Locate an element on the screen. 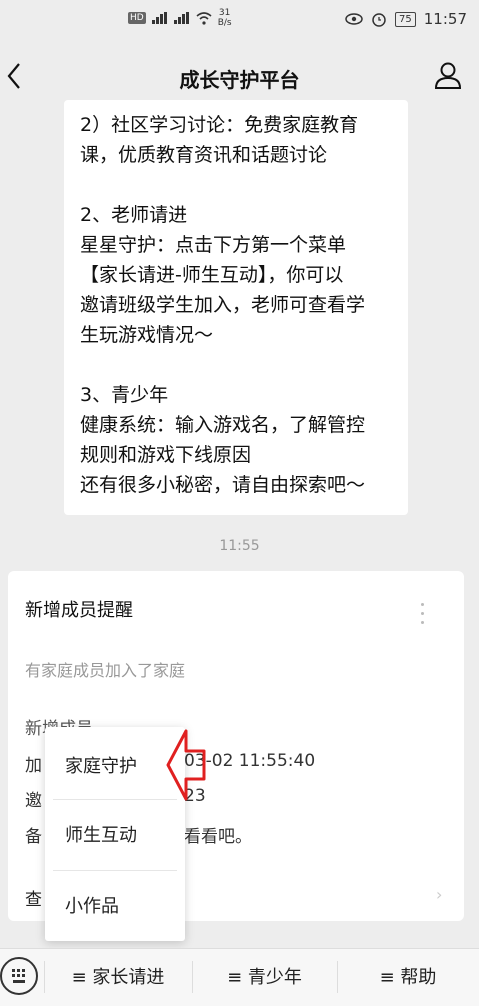  chevron-right-icon: › is located at coordinates (439, 894).